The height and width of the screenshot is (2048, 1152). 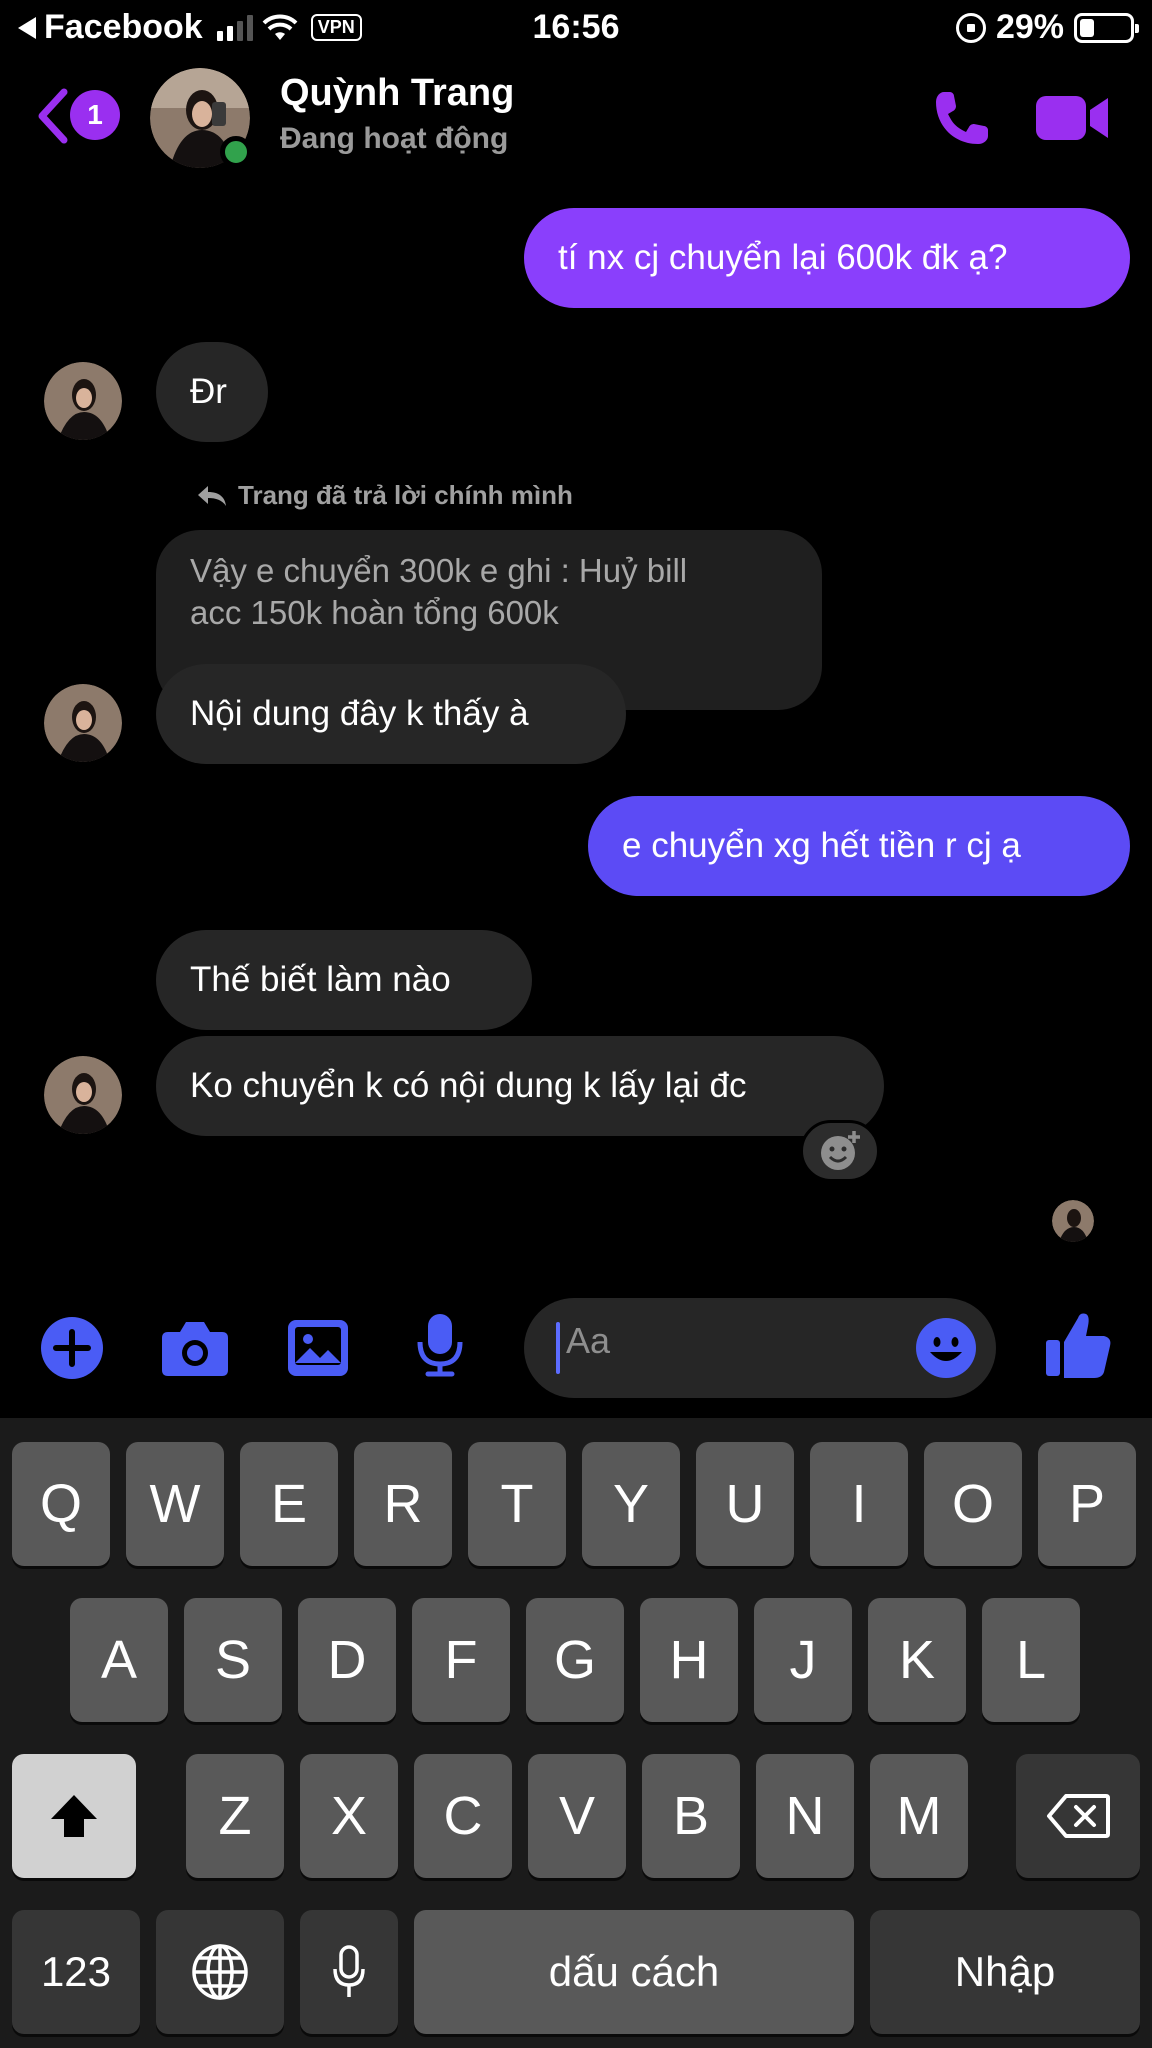 I want to click on shift-key, so click(x=74, y=1816).